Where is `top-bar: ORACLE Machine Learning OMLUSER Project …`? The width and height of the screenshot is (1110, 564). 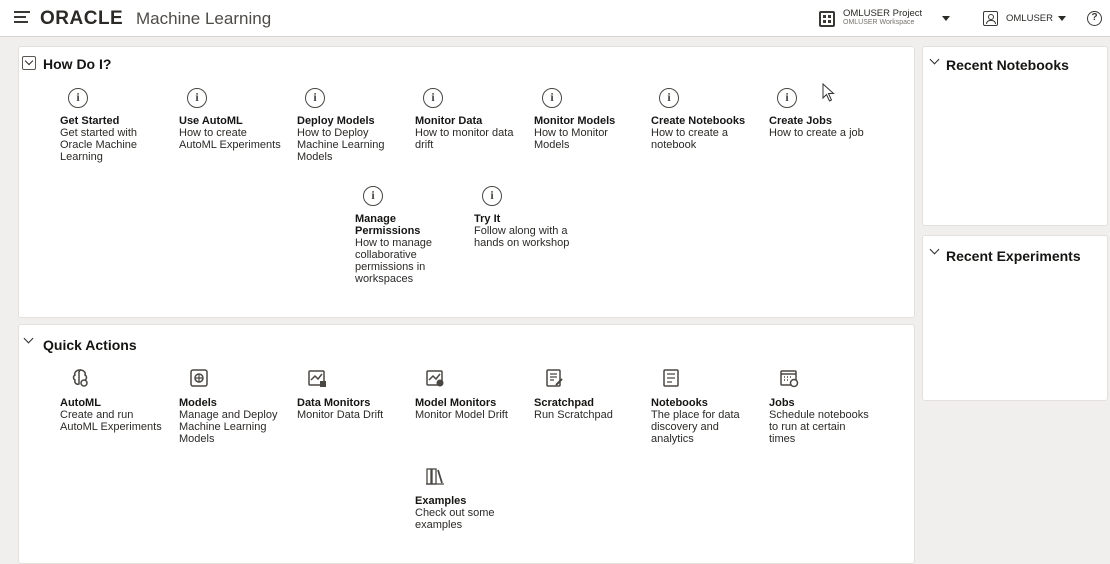
top-bar: ORACLE Machine Learning OMLUSER Project … is located at coordinates (555, 18).